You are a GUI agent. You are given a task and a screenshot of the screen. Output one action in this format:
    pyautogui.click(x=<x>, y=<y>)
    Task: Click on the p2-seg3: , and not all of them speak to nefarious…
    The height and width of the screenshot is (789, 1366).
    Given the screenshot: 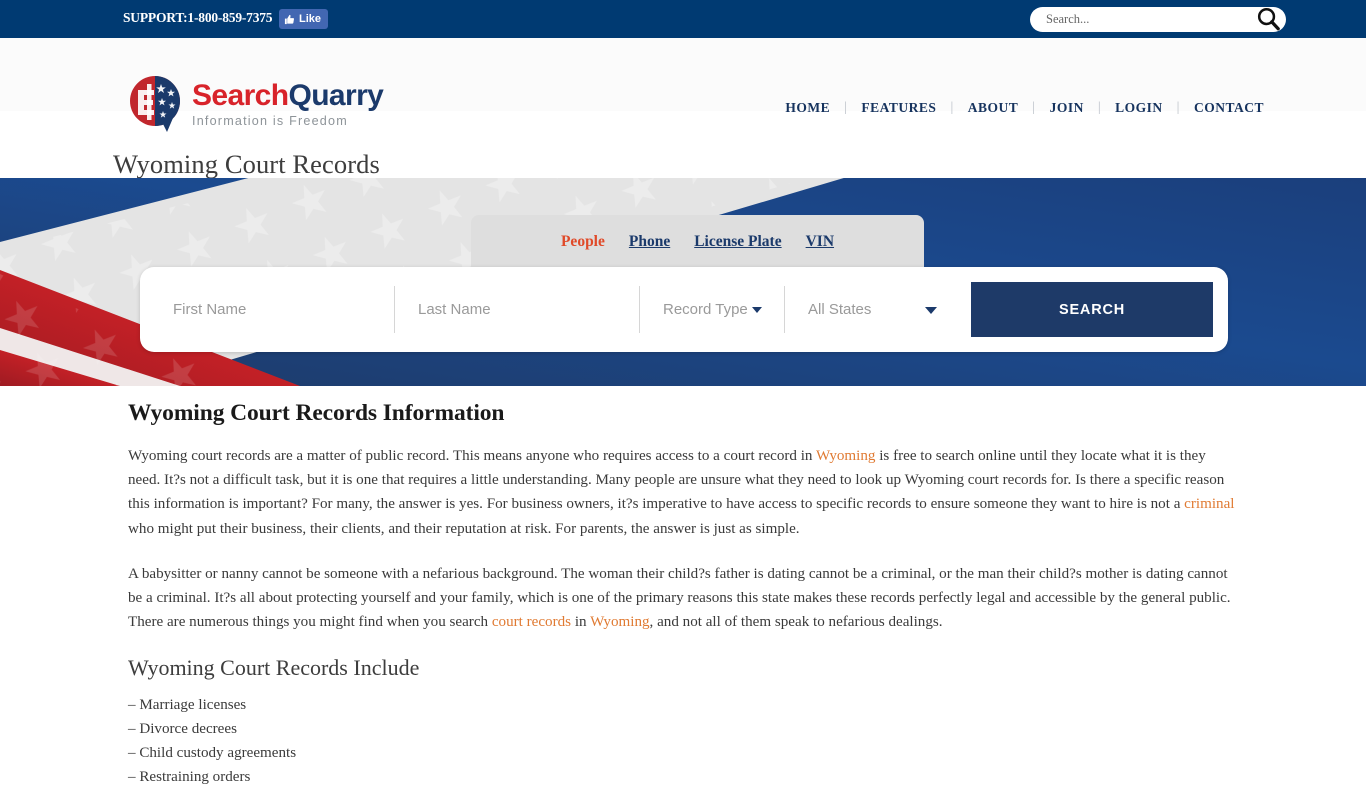 What is the action you would take?
    pyautogui.click(x=796, y=622)
    